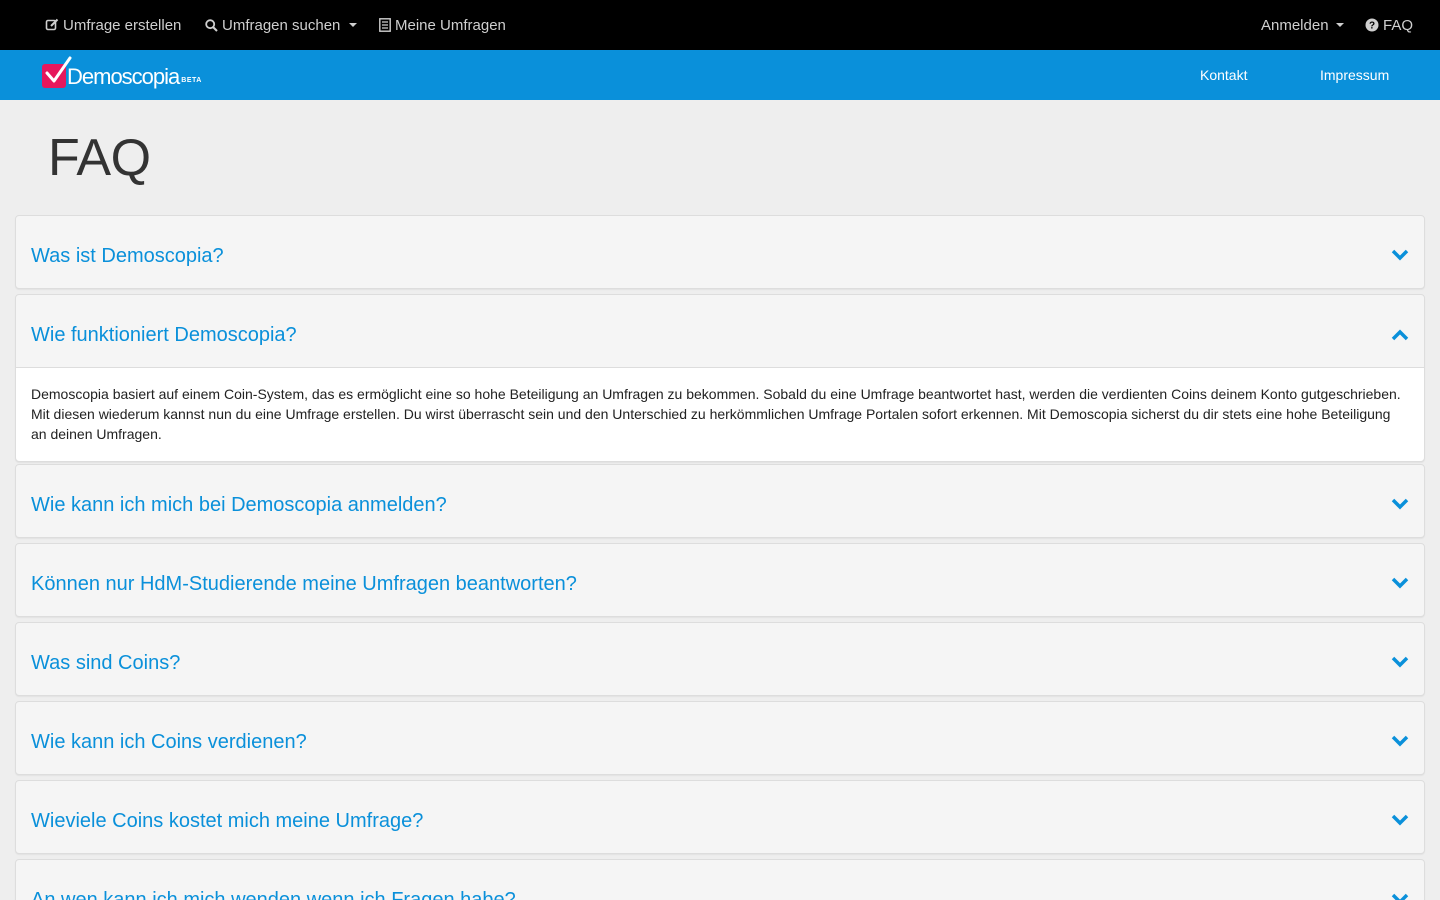  What do you see at coordinates (385, 25) in the screenshot?
I see `list-icon` at bounding box center [385, 25].